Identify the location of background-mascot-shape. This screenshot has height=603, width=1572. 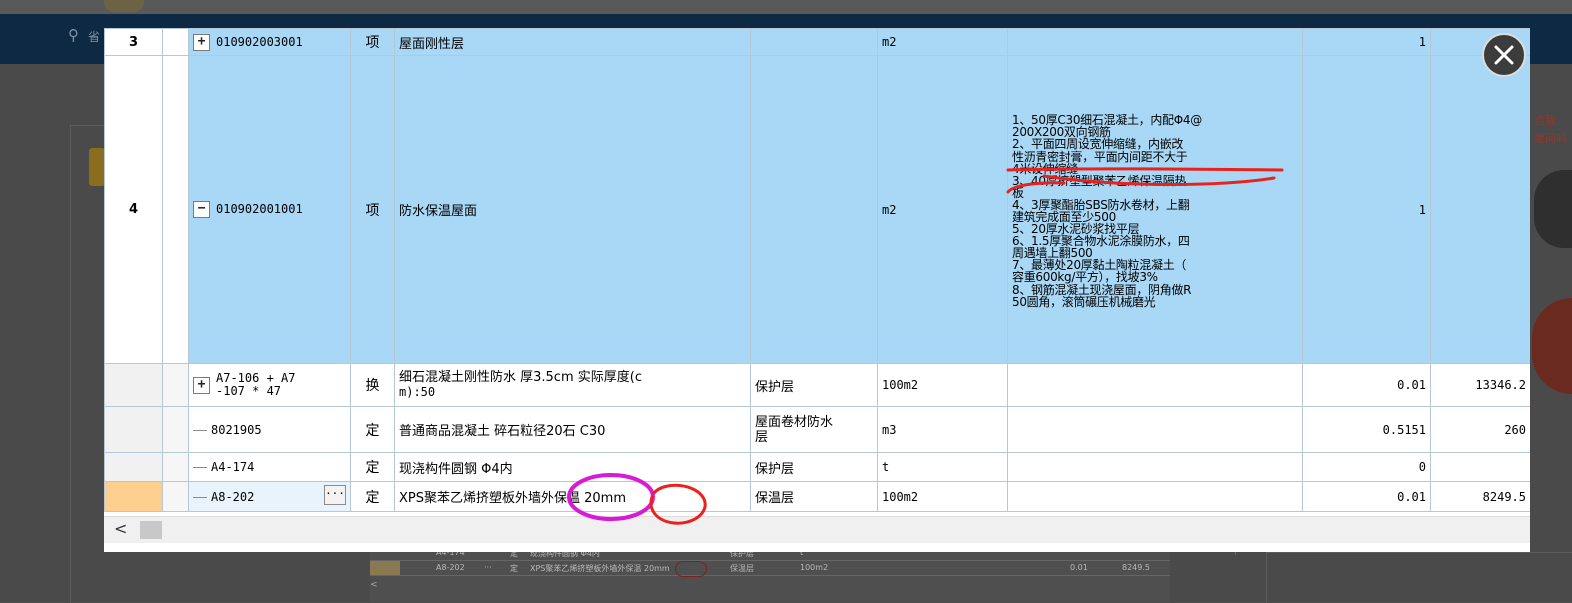
(1553, 209).